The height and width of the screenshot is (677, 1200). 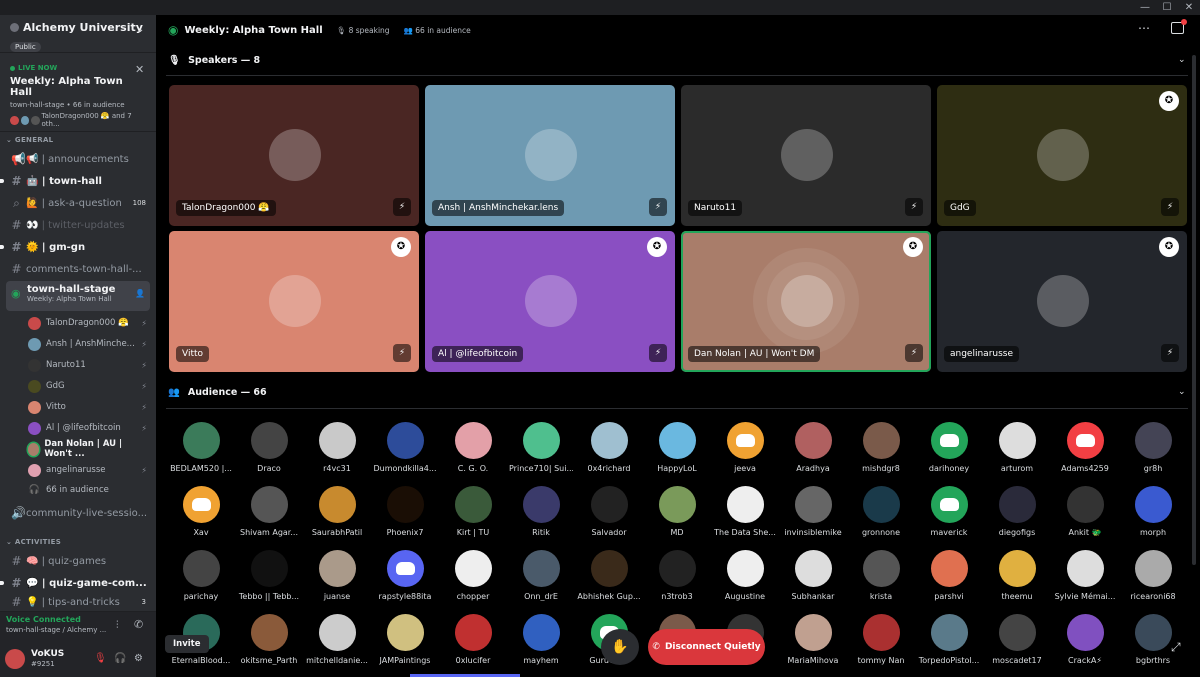 What do you see at coordinates (337, 511) in the screenshot?
I see `audience-member: SaurabhPatil` at bounding box center [337, 511].